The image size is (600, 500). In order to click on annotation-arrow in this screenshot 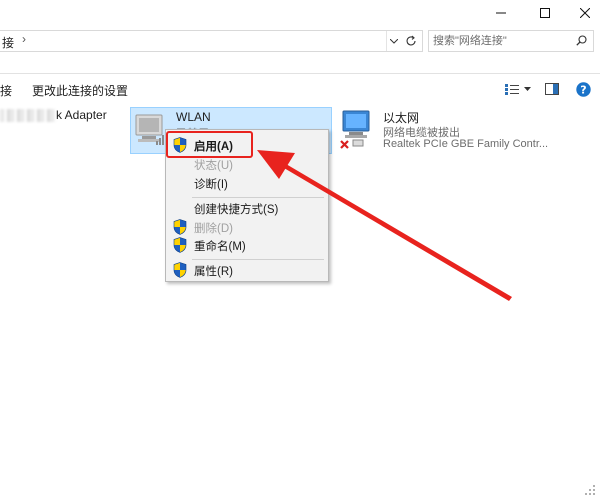, I will do `click(384, 225)`.